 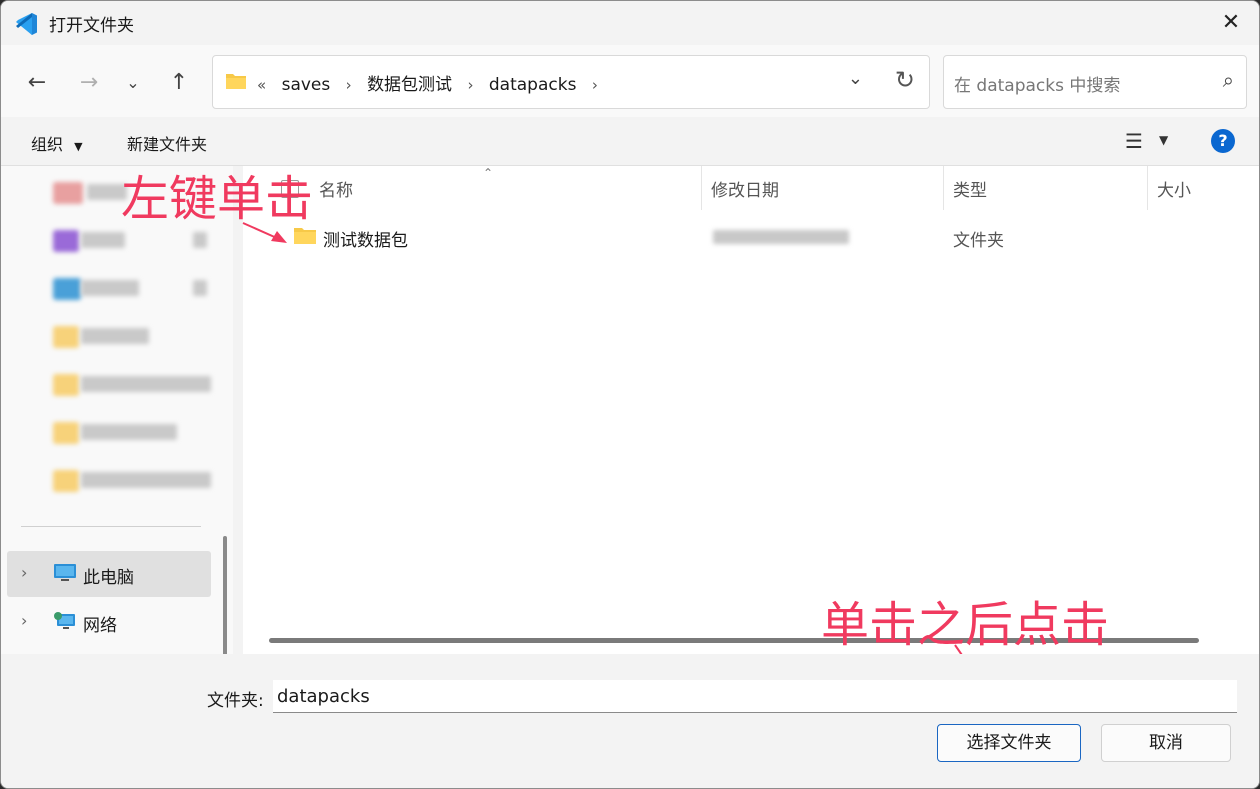 I want to click on column-header-date-modified: 修改日期, so click(x=745, y=188).